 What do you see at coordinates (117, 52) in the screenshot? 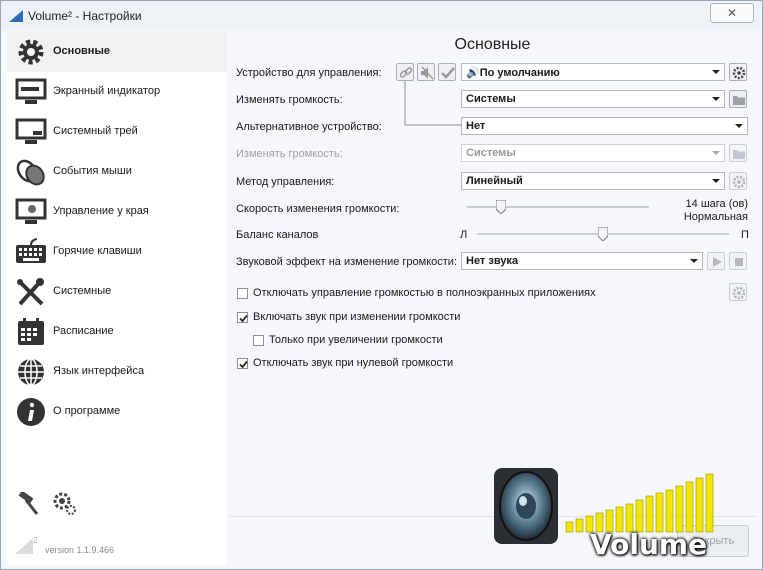
I see `sidebar-item-general: Основные` at bounding box center [117, 52].